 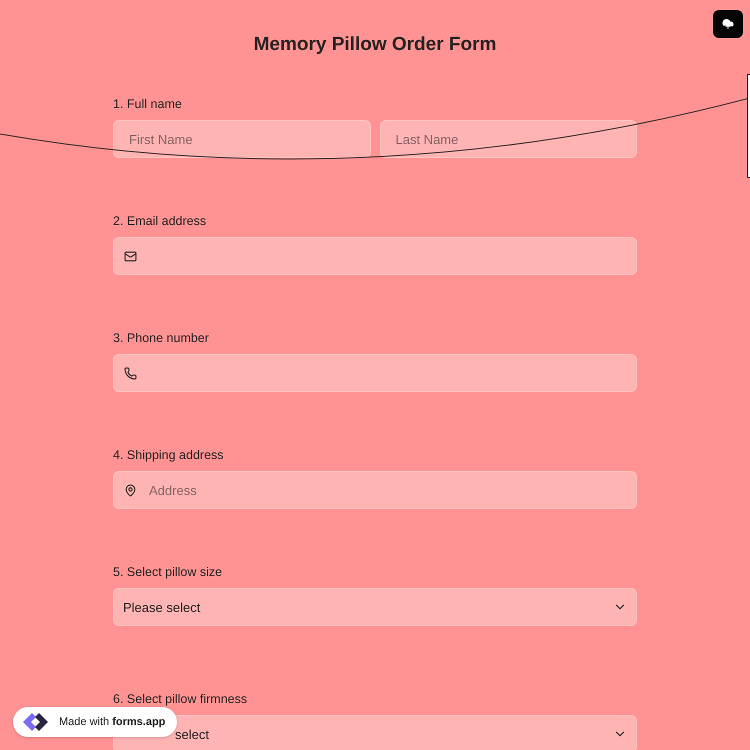 What do you see at coordinates (130, 373) in the screenshot?
I see `phone-icon` at bounding box center [130, 373].